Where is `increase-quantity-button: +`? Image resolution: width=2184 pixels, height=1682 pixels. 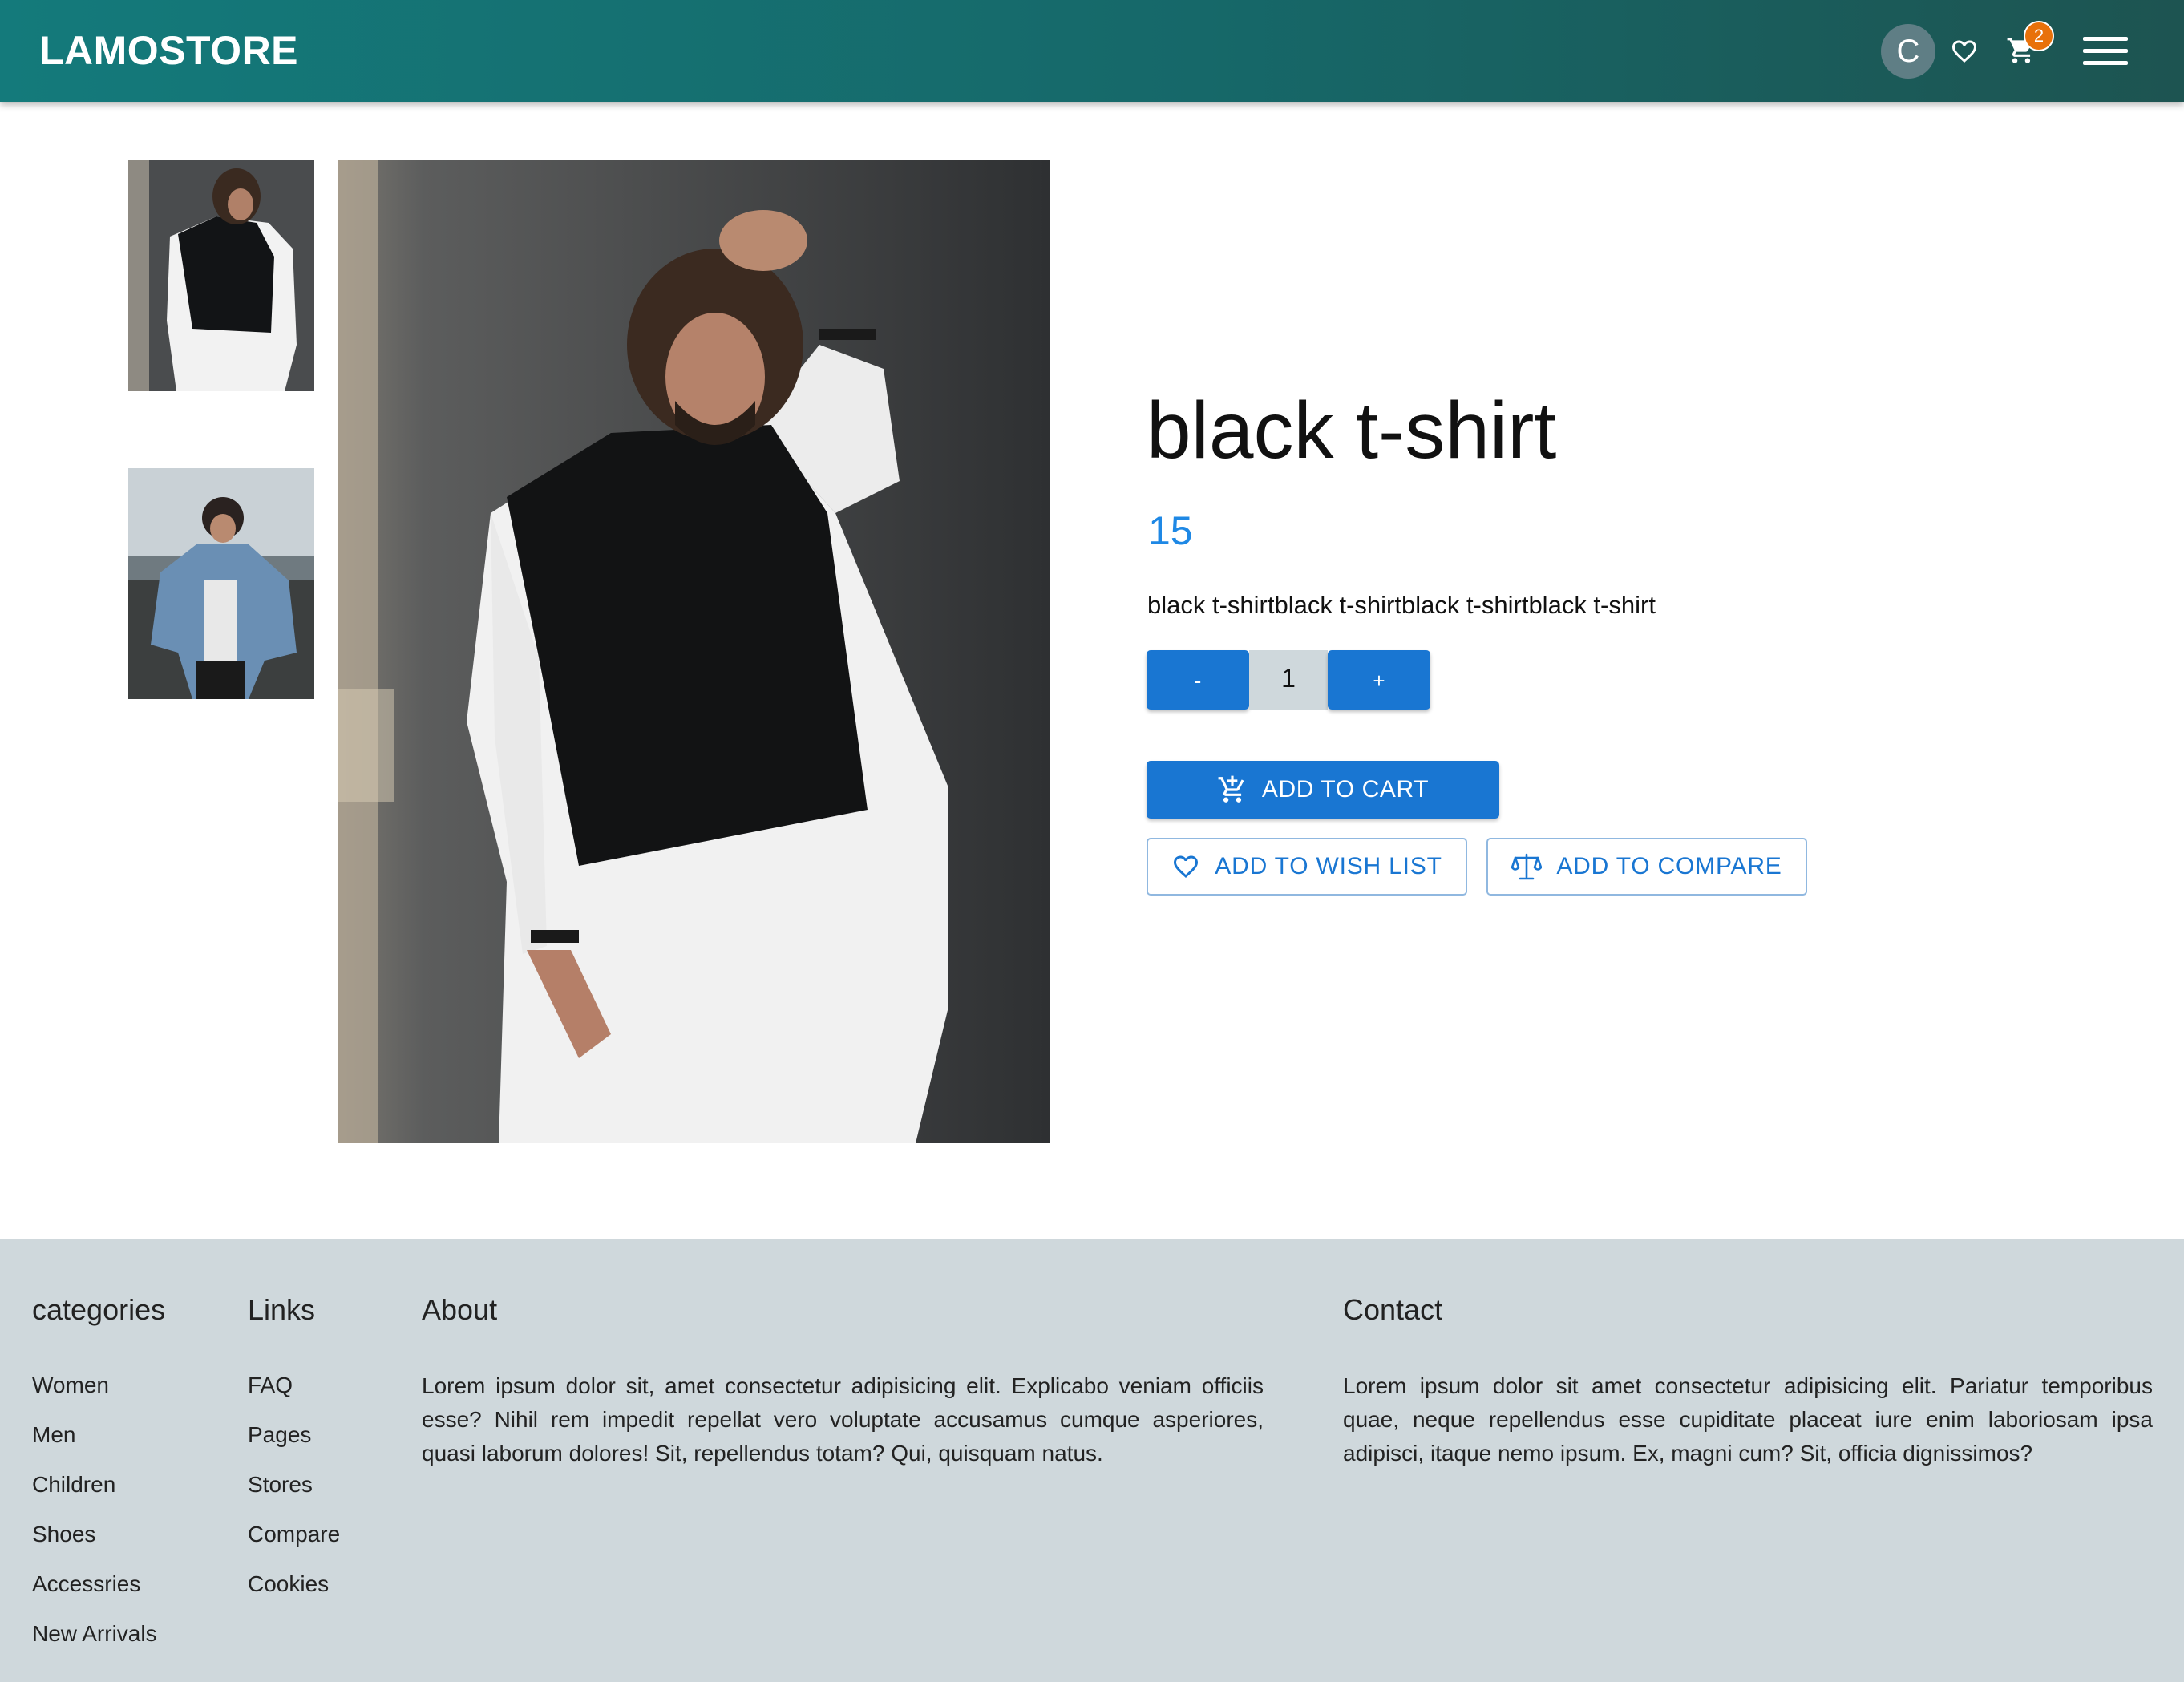 increase-quantity-button: + is located at coordinates (1379, 680).